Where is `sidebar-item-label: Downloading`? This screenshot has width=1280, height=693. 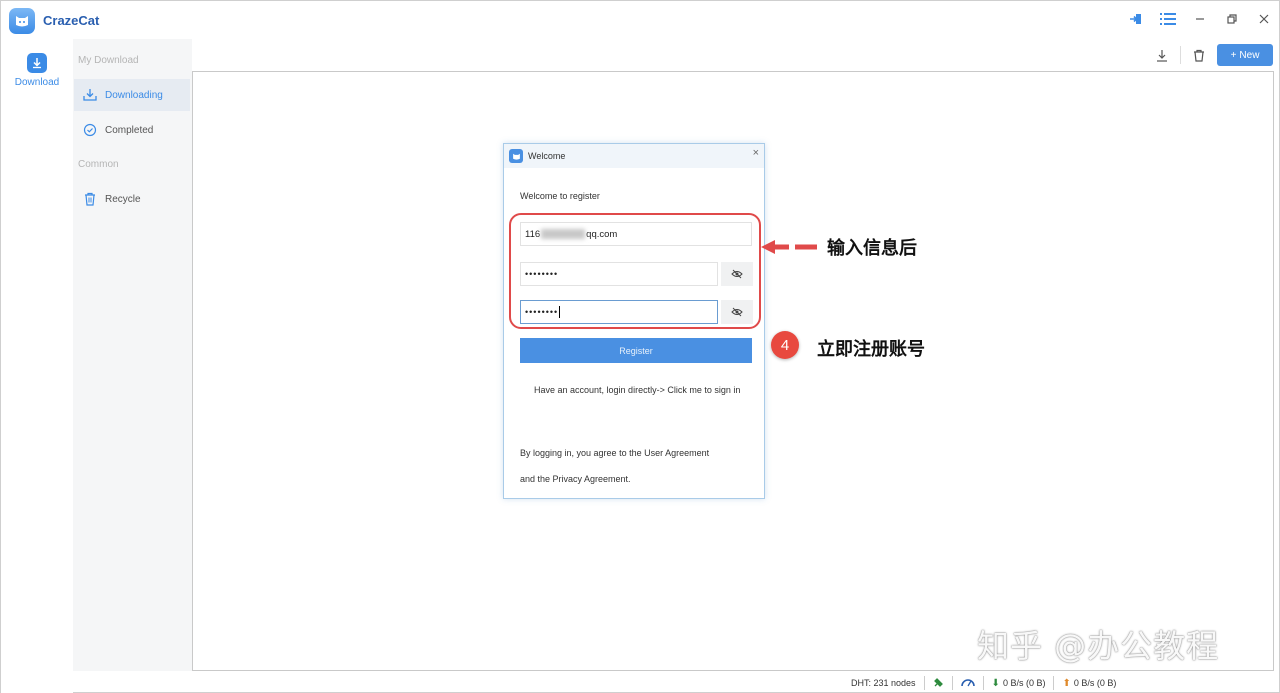 sidebar-item-label: Downloading is located at coordinates (134, 95).